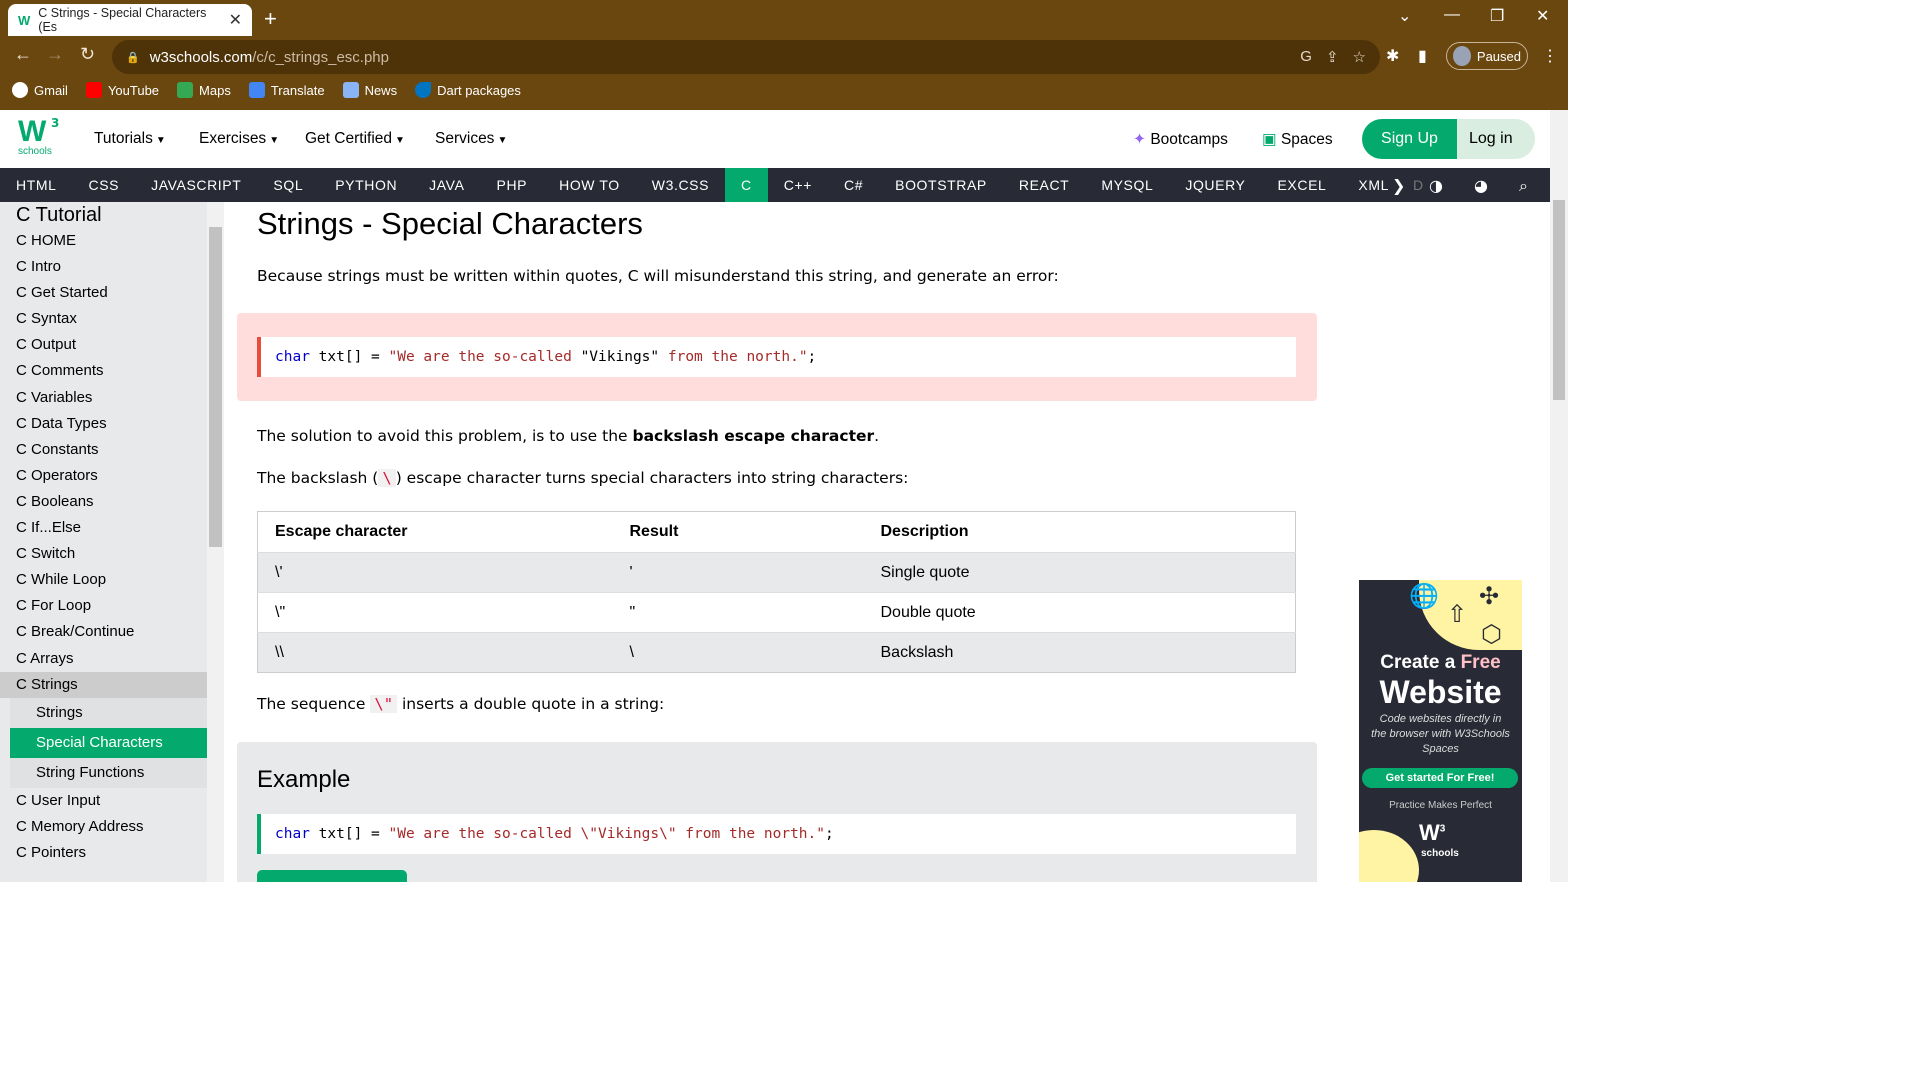  Describe the element at coordinates (1392, 56) in the screenshot. I see `extensions-icon: ✱` at that location.